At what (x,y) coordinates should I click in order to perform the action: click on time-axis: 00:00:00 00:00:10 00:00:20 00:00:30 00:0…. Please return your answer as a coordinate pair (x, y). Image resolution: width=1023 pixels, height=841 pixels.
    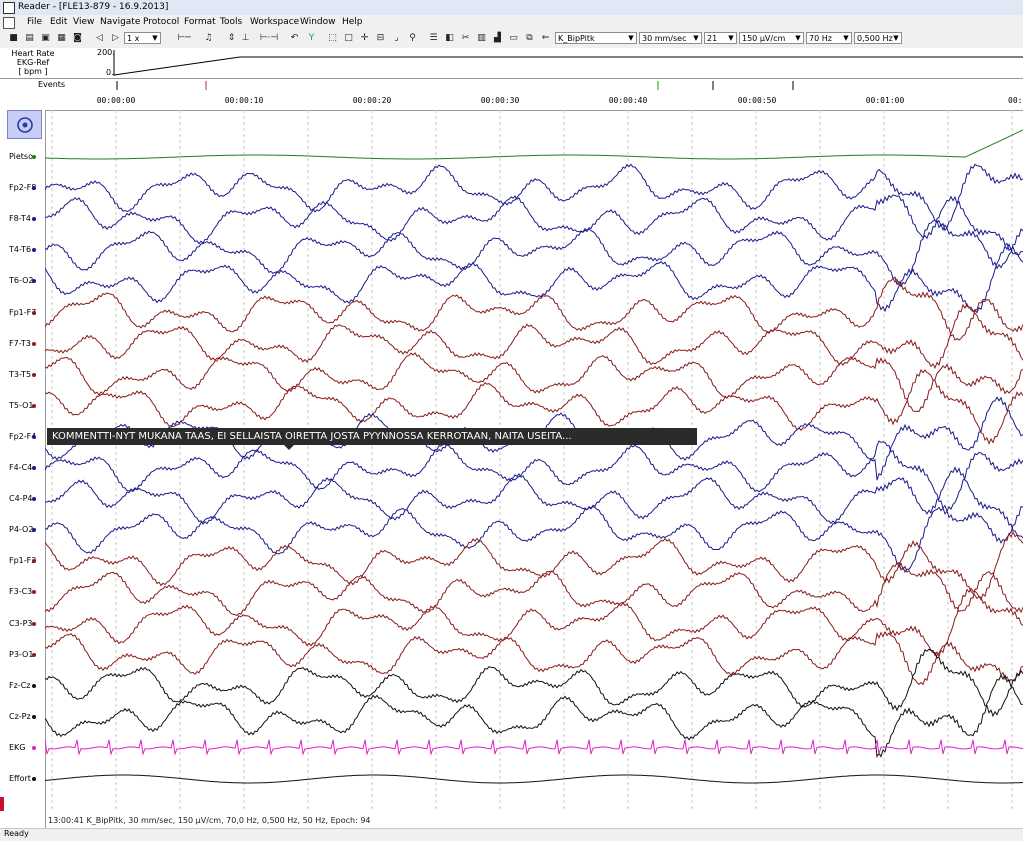
    Looking at the image, I should click on (511, 101).